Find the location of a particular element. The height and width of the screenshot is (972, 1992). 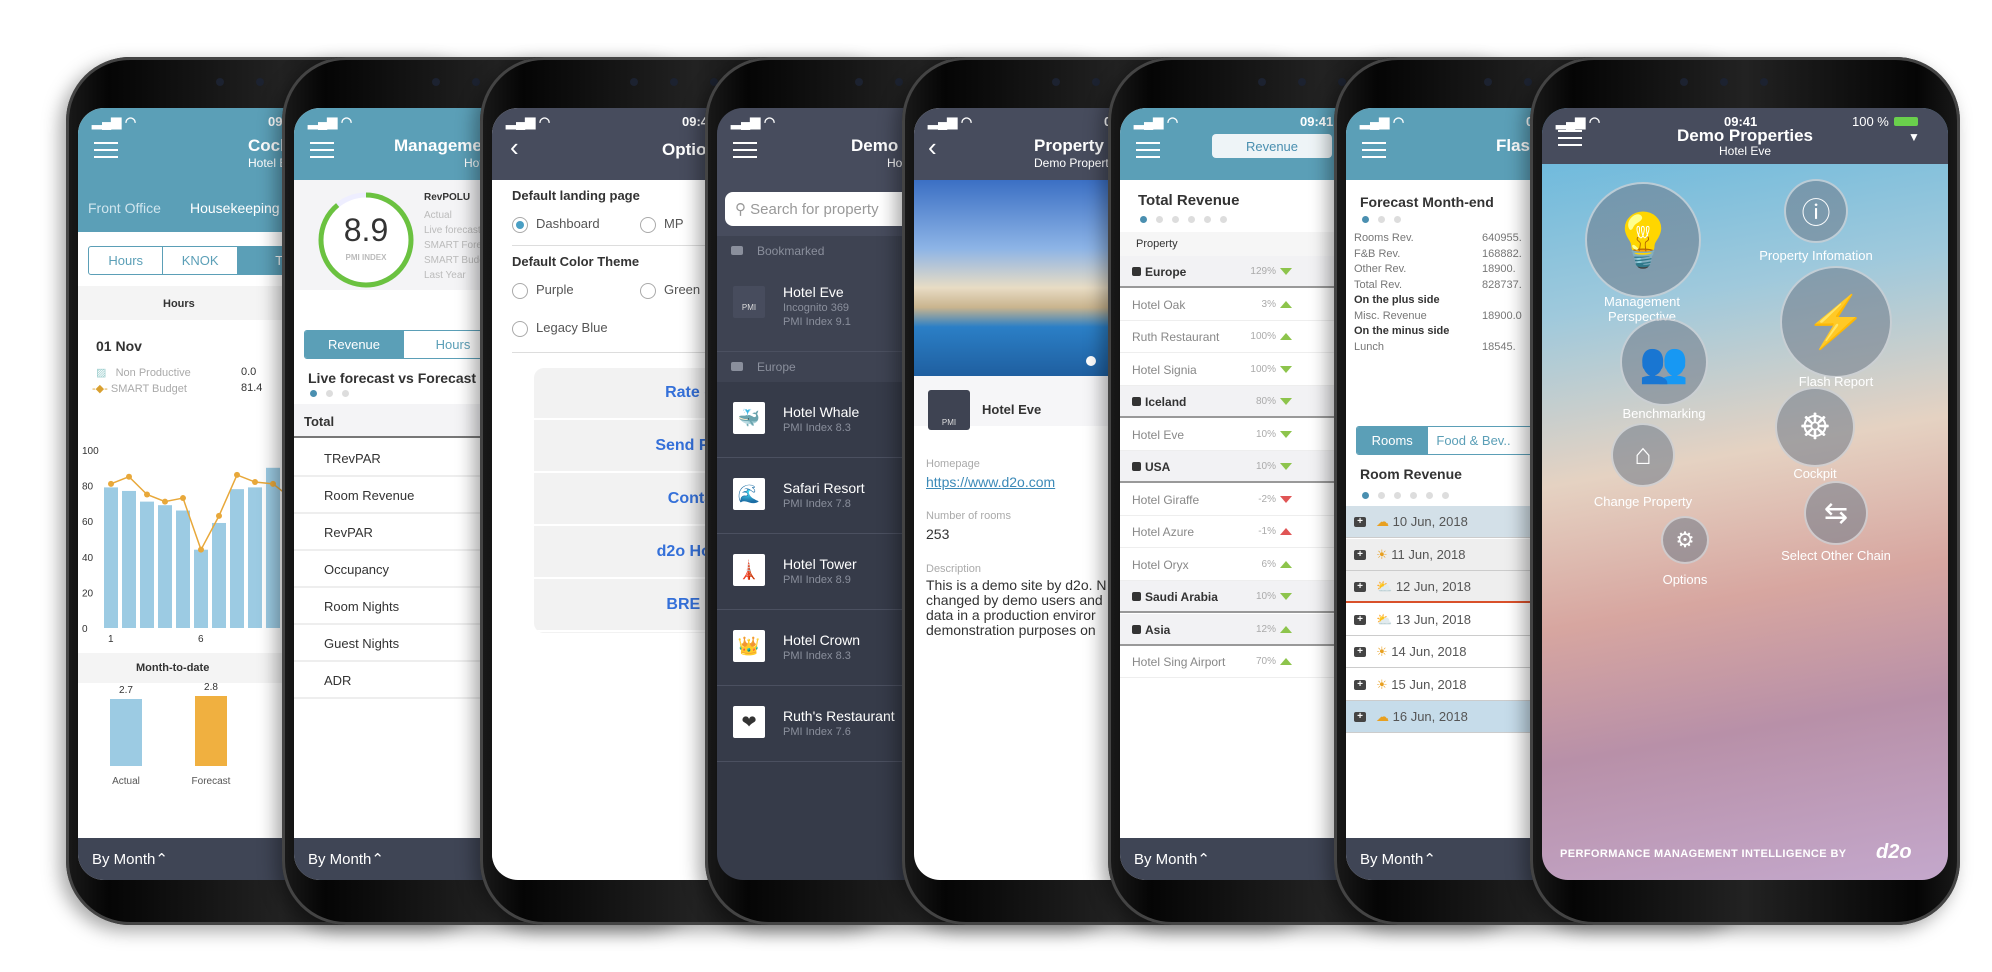

menu-label: Management Perspective is located at coordinates (1642, 309).